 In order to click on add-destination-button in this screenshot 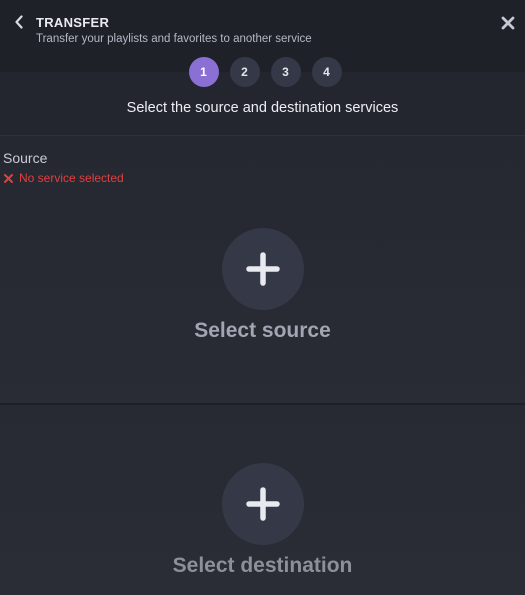, I will do `click(263, 504)`.